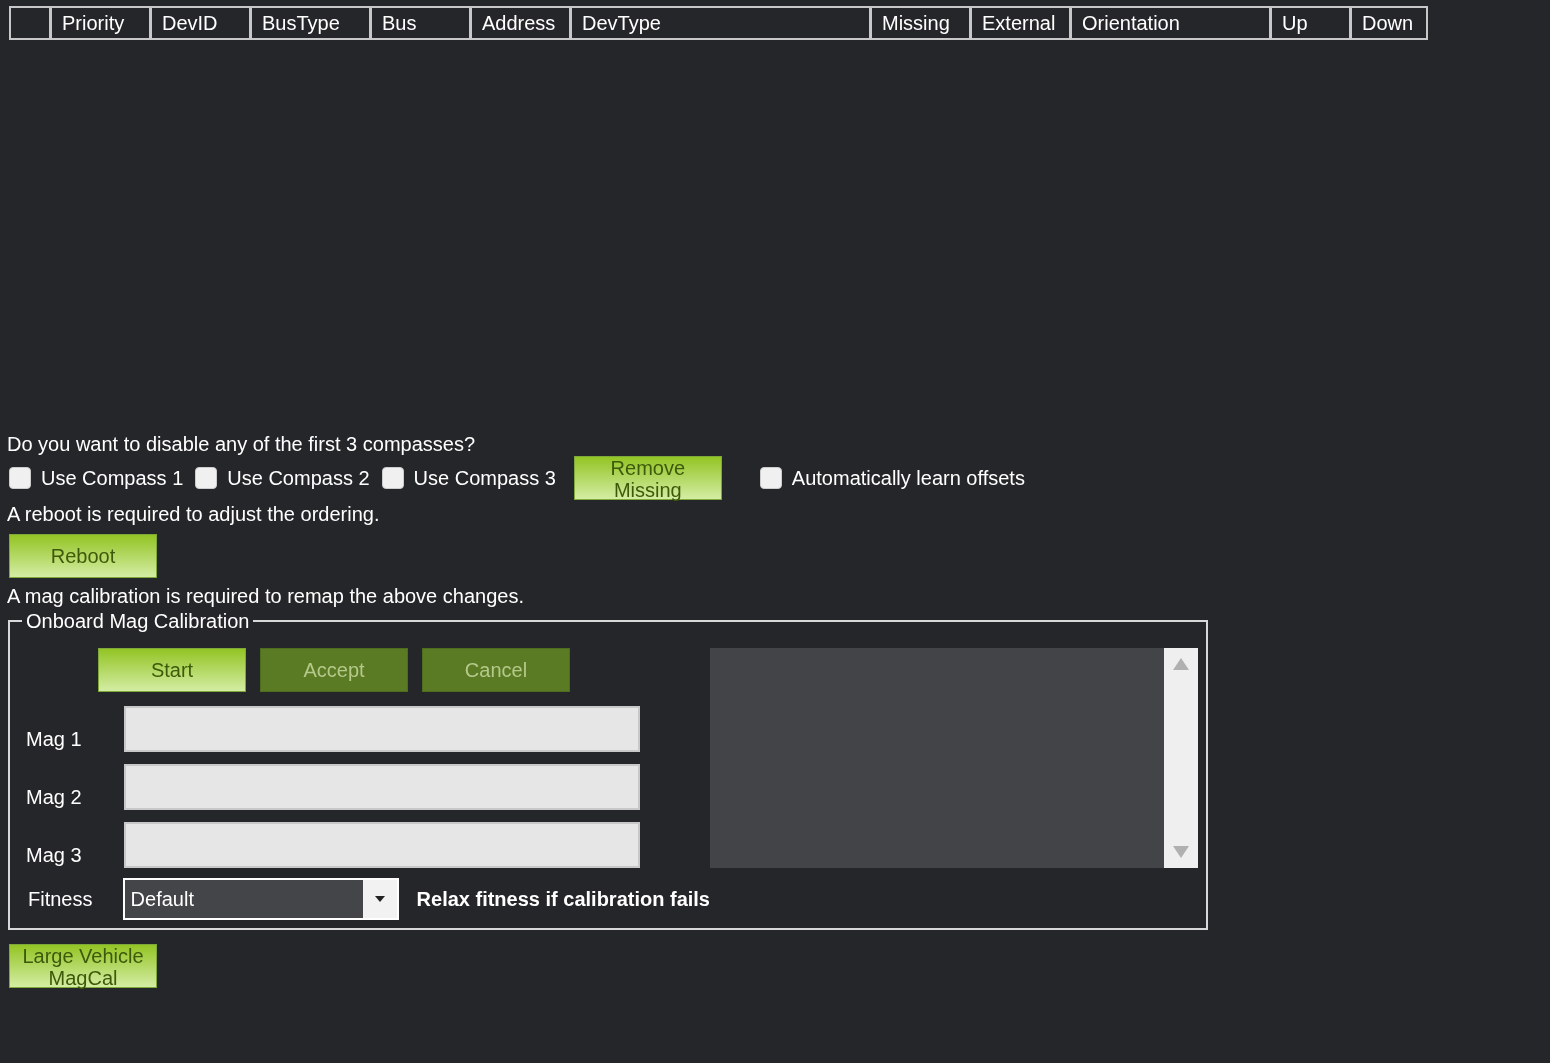  Describe the element at coordinates (1169, 23) in the screenshot. I see `column-header: Orientation` at that location.